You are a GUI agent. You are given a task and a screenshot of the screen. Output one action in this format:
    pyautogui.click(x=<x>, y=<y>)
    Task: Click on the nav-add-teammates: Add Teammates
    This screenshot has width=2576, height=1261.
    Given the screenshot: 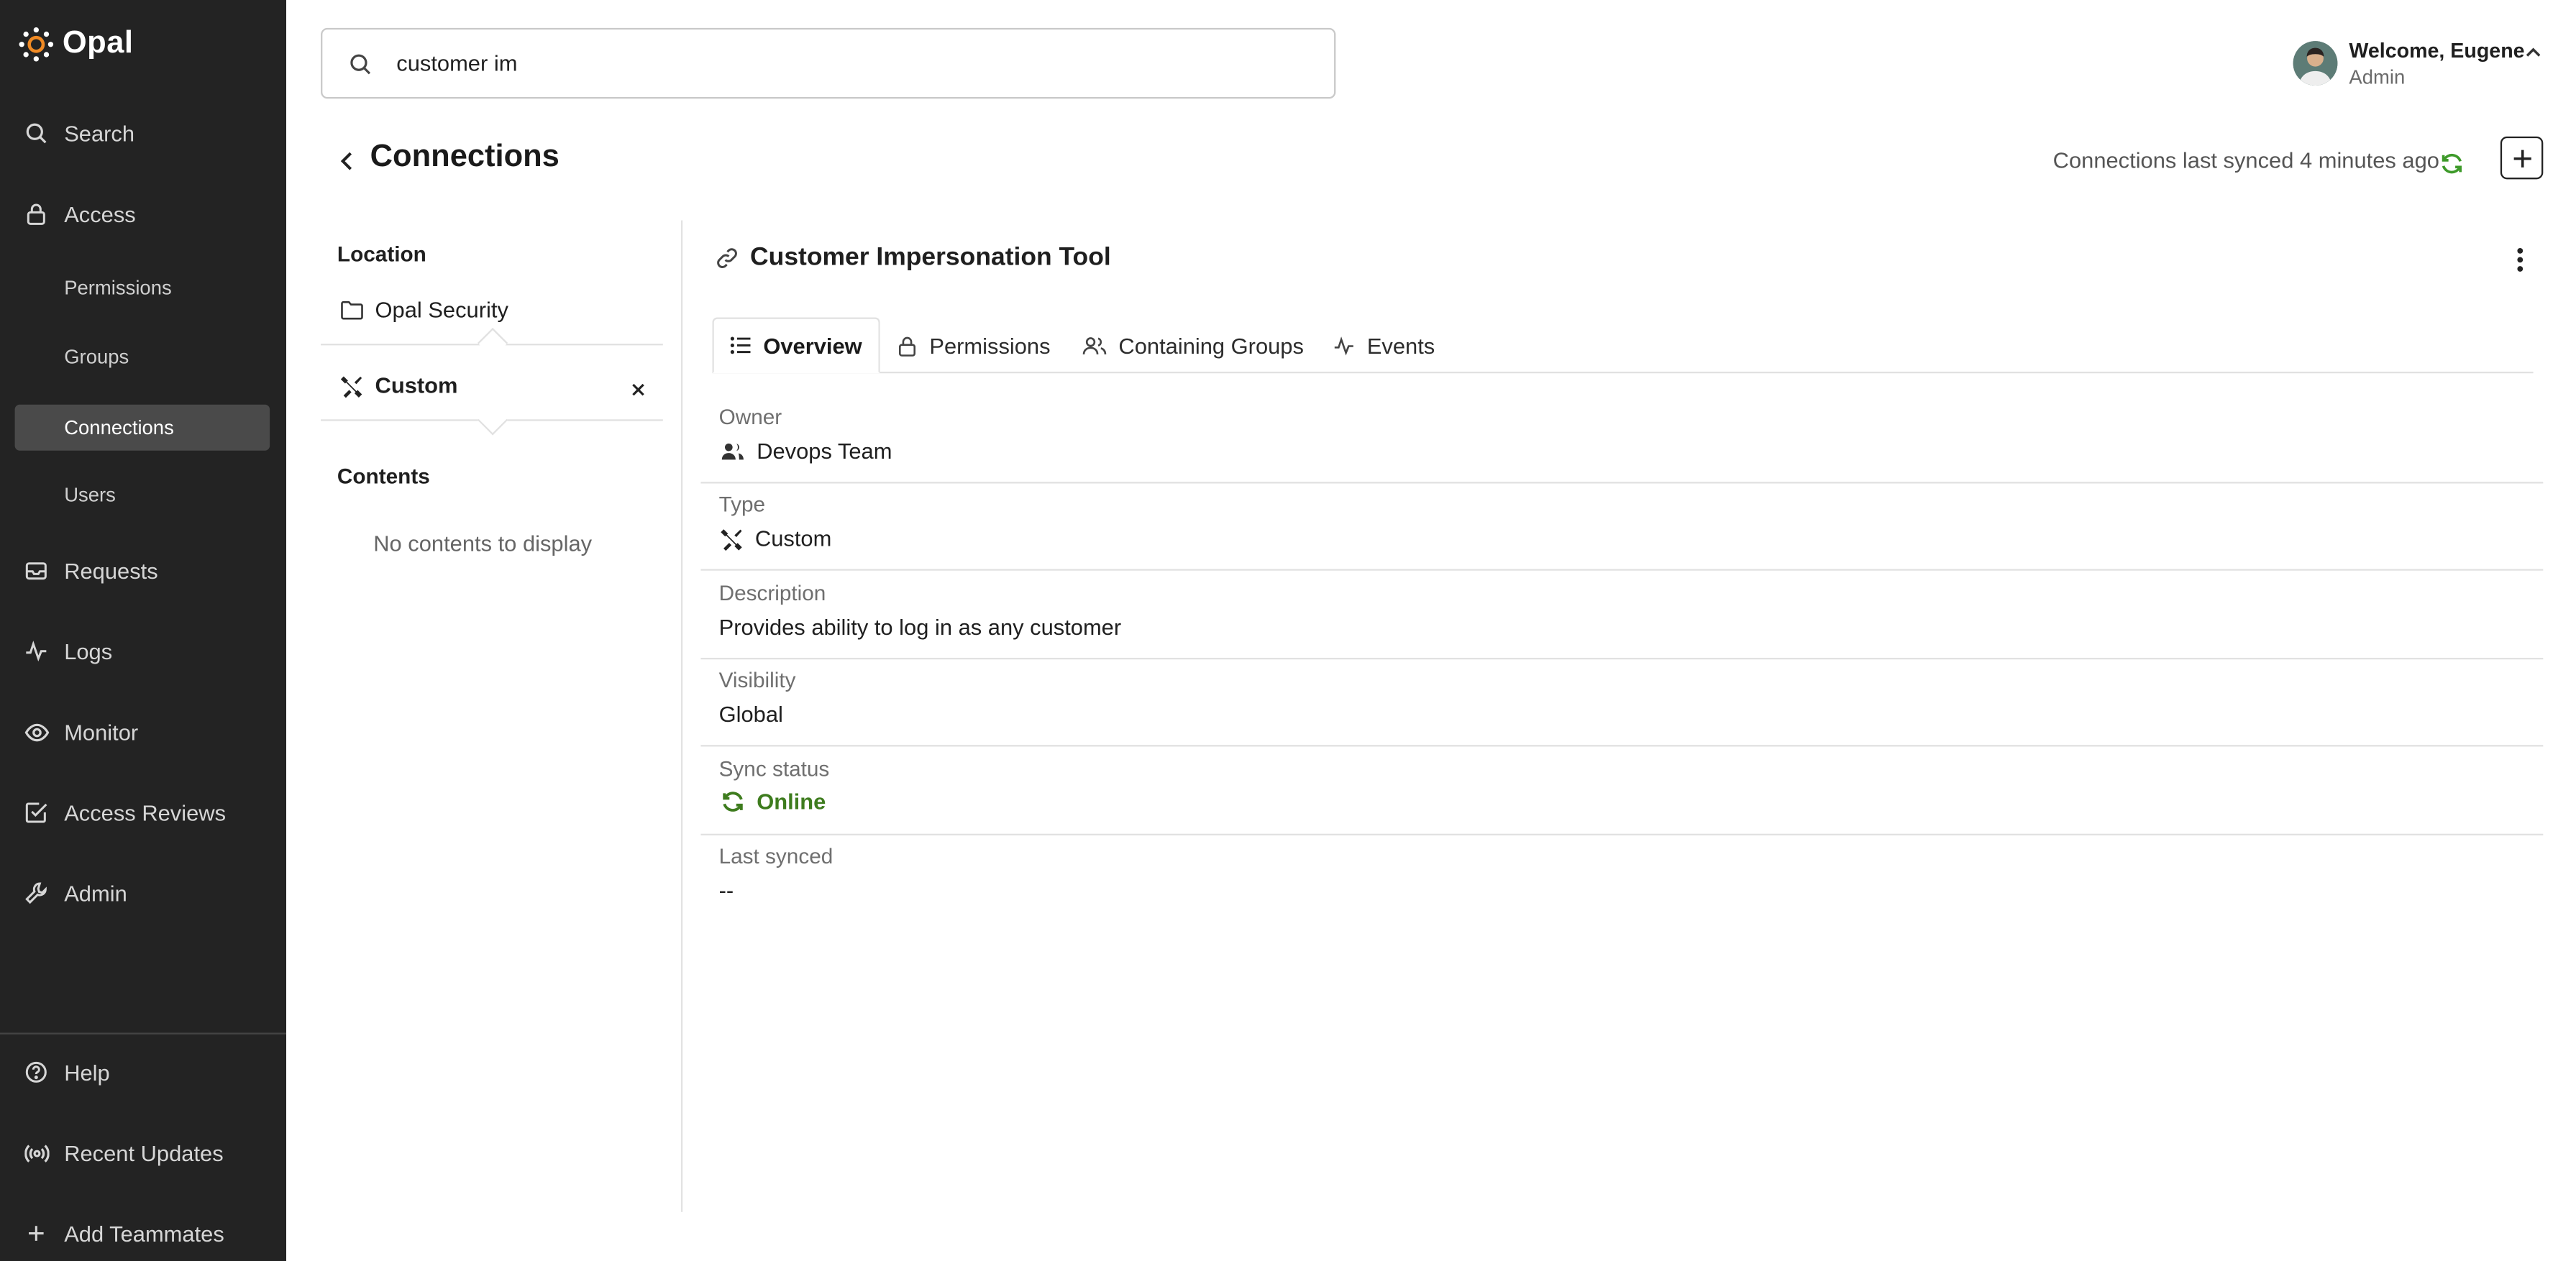 What is the action you would take?
    pyautogui.click(x=143, y=1234)
    